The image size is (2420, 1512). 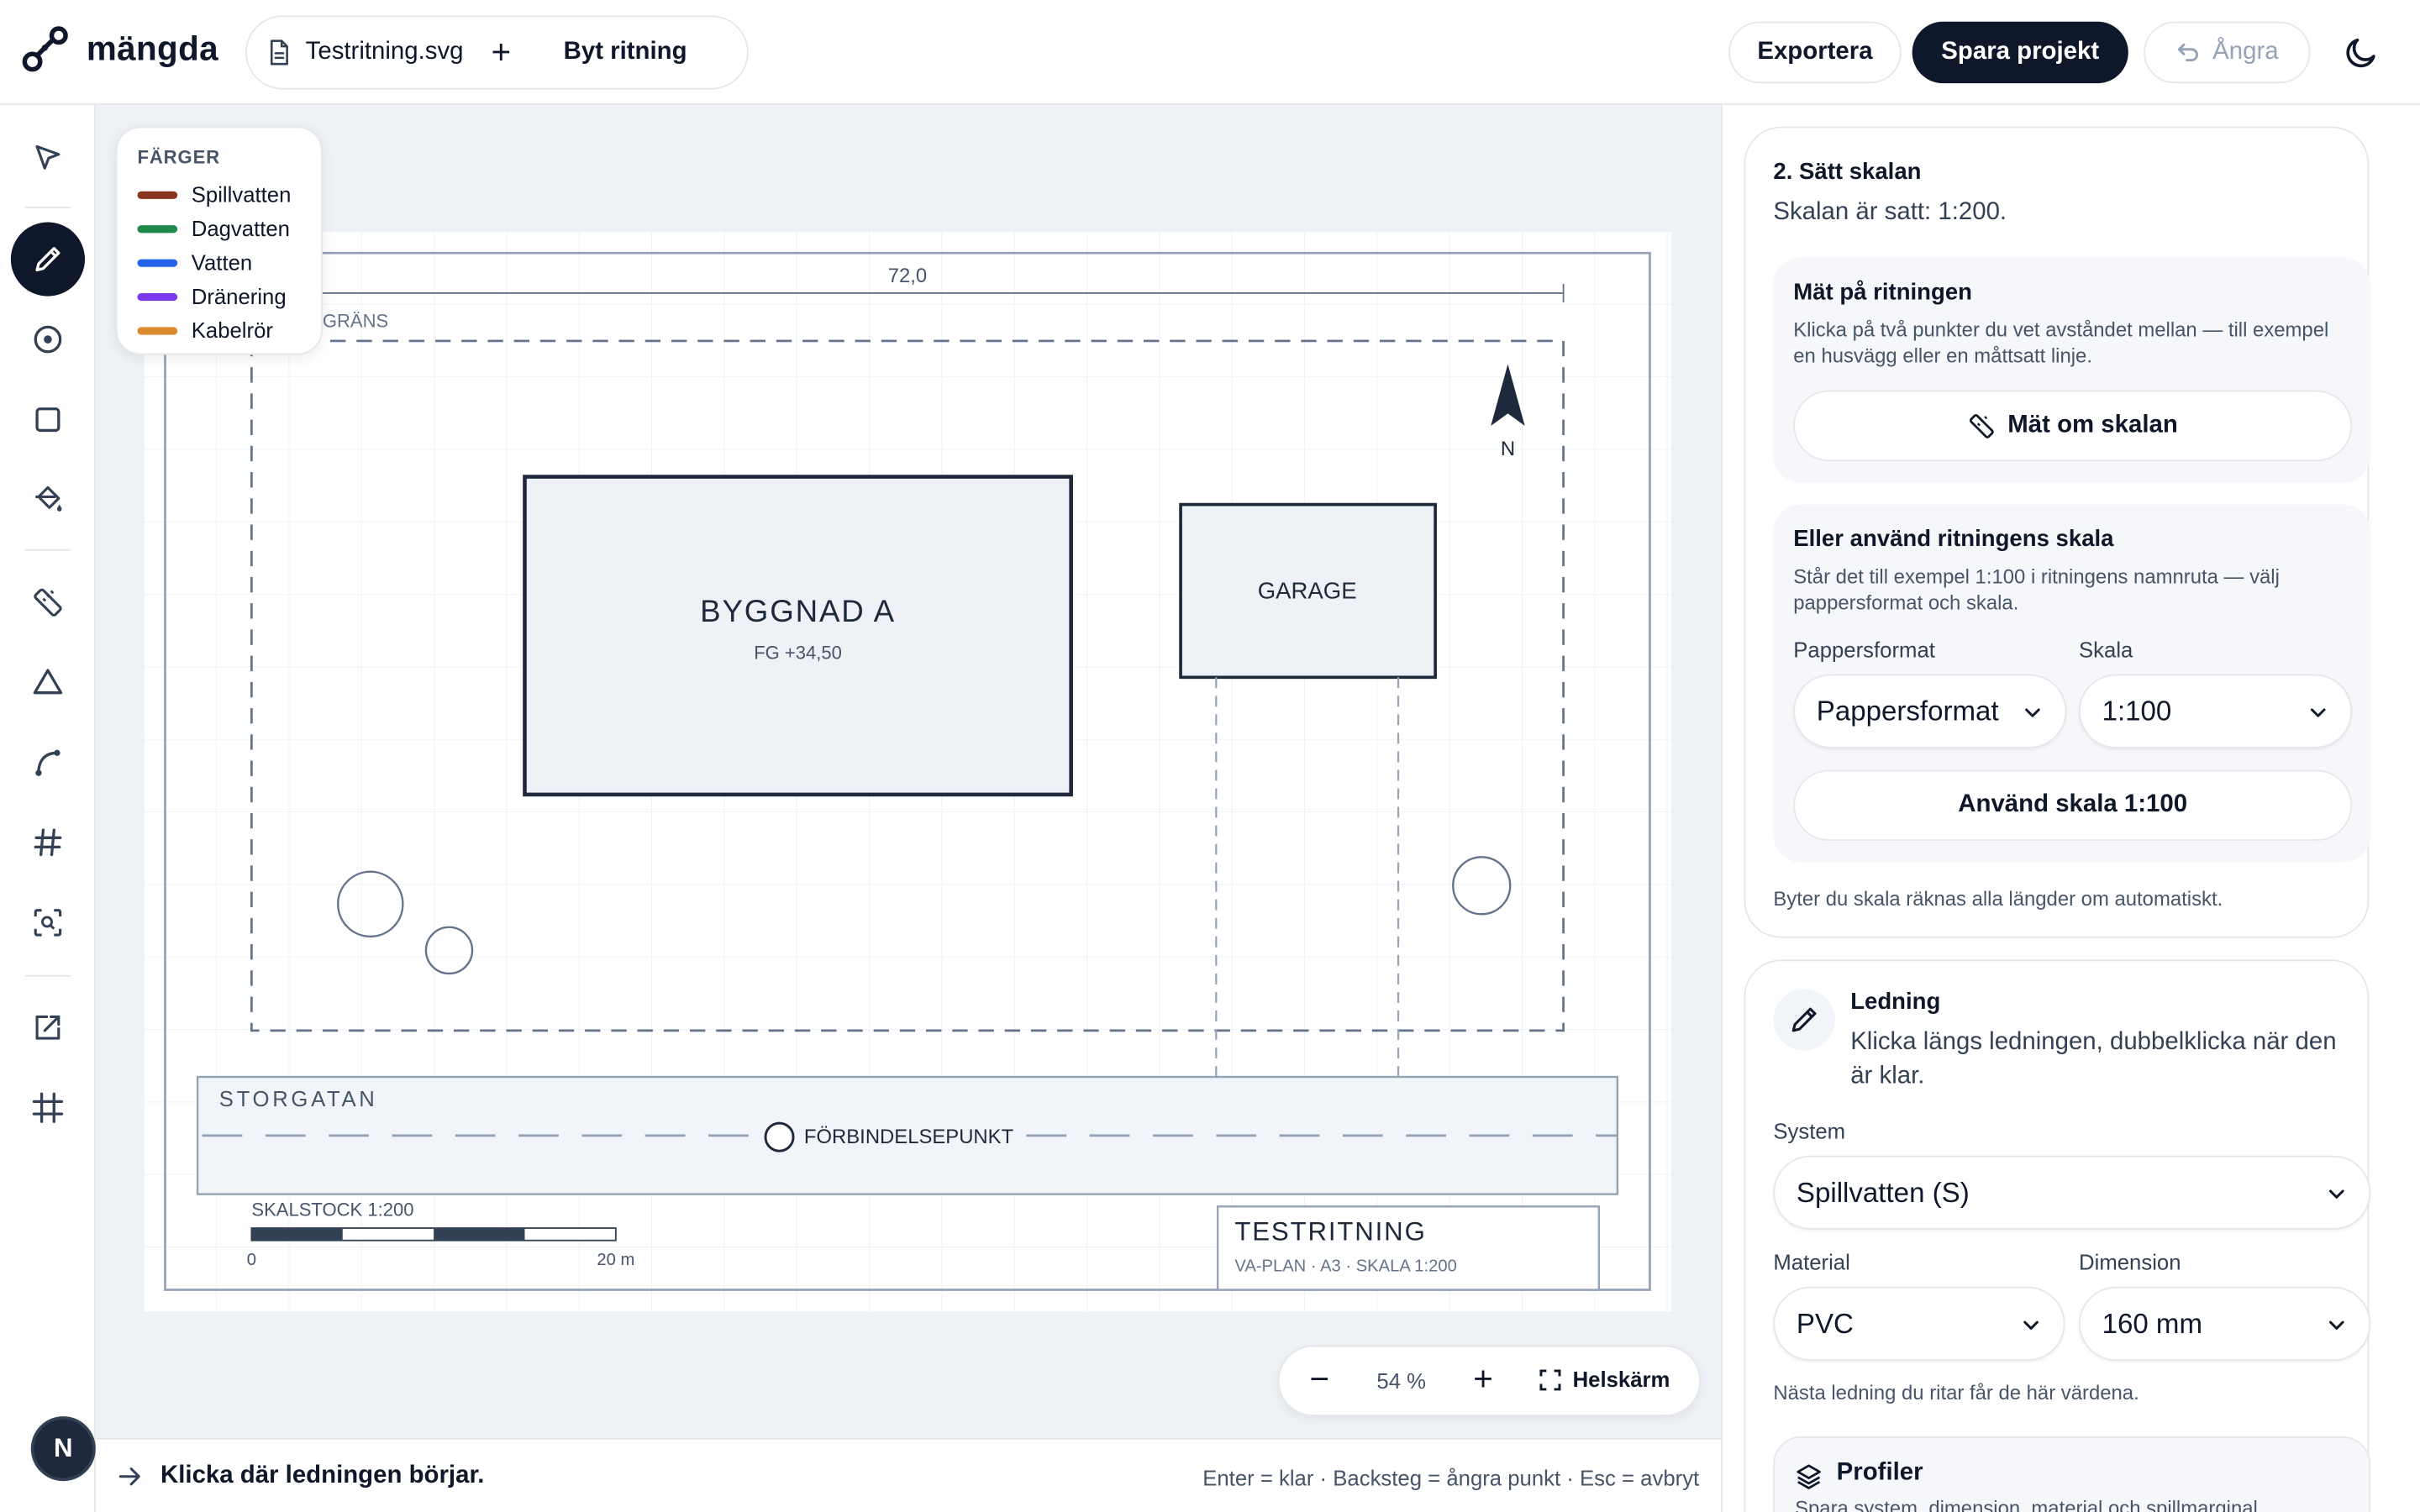 What do you see at coordinates (1908, 711) in the screenshot?
I see `paper-format-value: Pappersformat` at bounding box center [1908, 711].